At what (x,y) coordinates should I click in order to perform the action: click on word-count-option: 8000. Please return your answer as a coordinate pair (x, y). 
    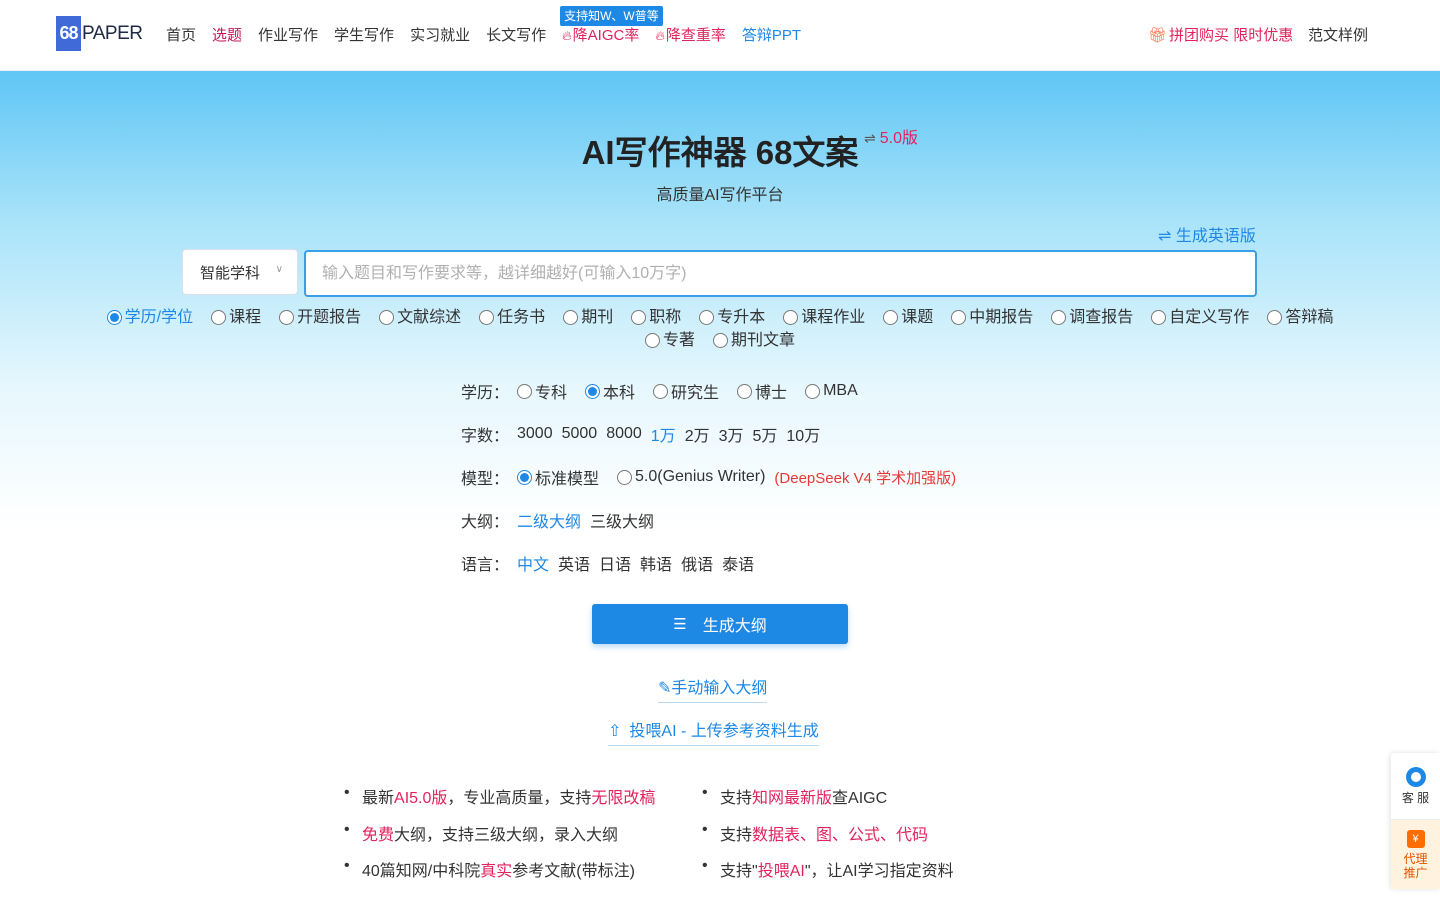
    Looking at the image, I should click on (624, 434).